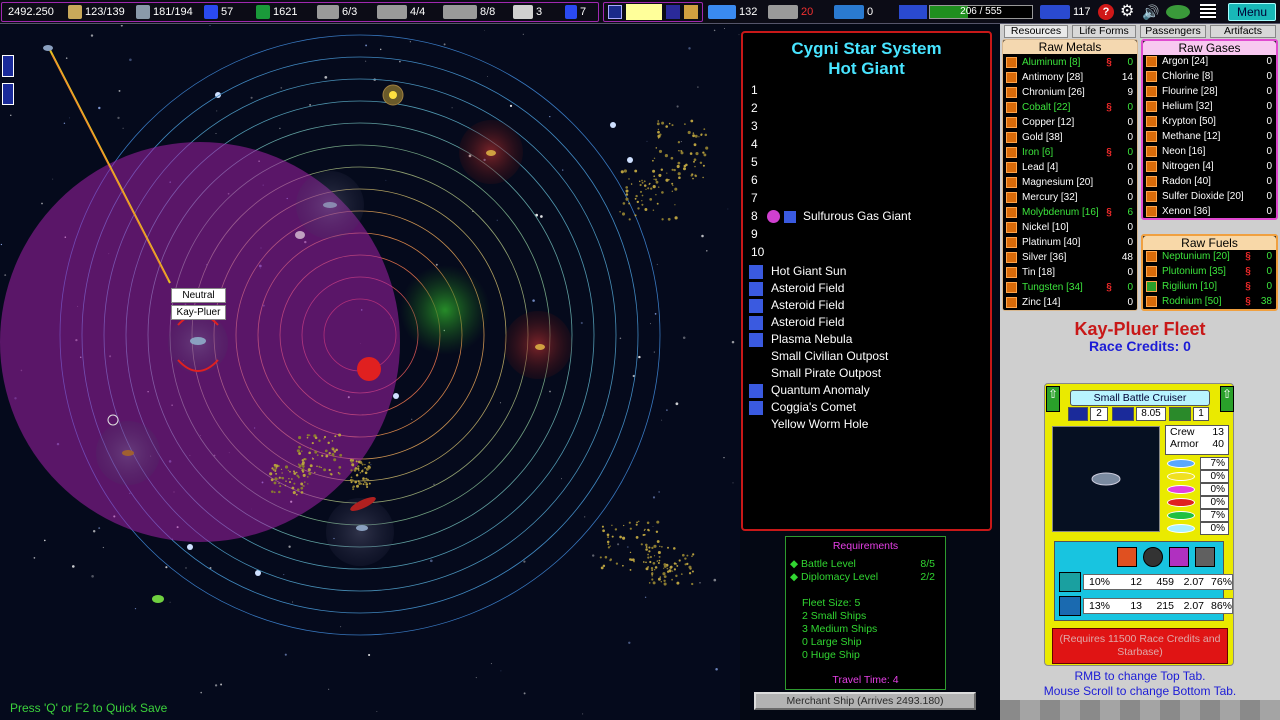  Describe the element at coordinates (1069, 152) in the screenshot. I see `resource-row: Iron [6] § 0` at that location.